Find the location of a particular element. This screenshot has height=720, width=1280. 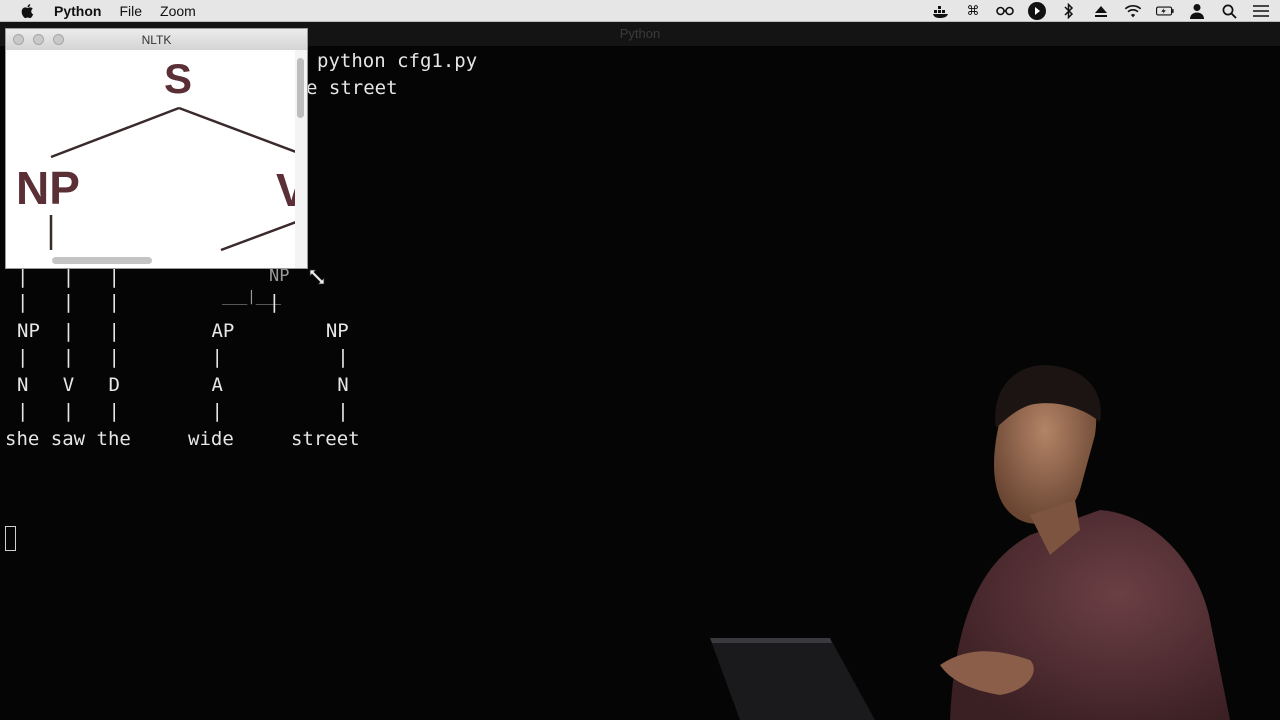

tree-row: NP | | AP NP is located at coordinates (183, 331).